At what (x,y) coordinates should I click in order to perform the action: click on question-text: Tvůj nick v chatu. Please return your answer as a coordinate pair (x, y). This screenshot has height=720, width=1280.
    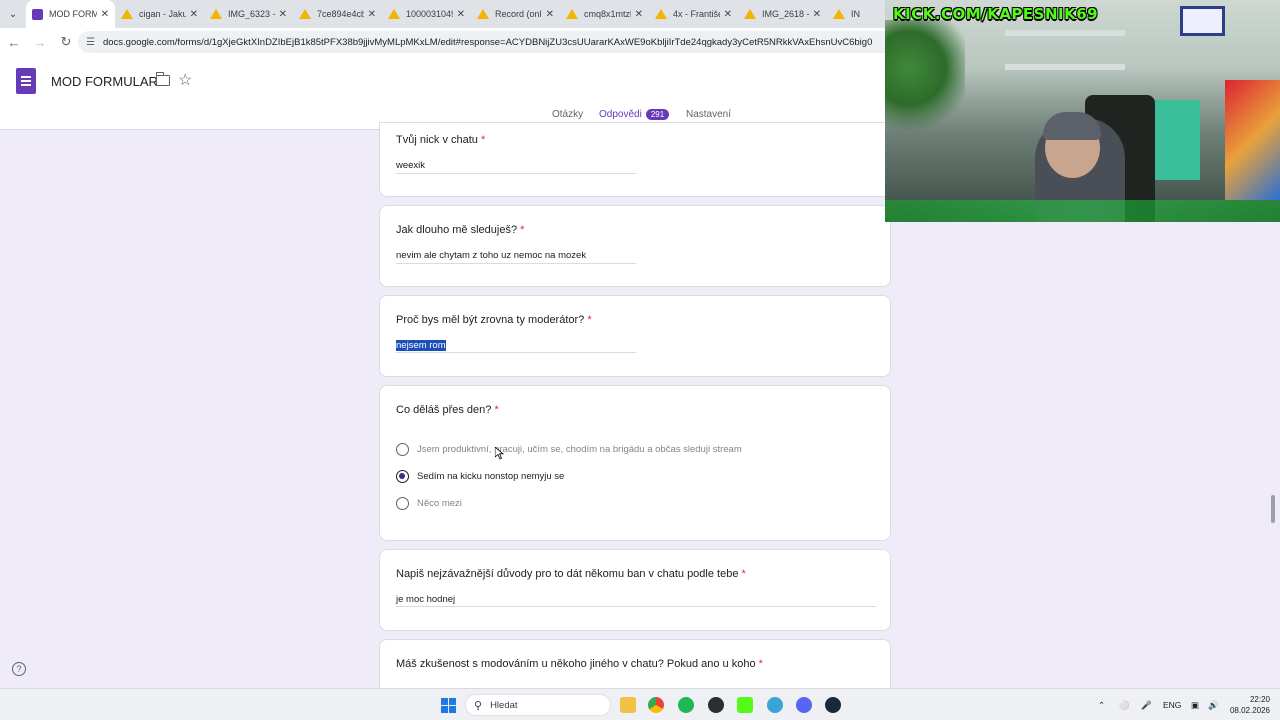
    Looking at the image, I should click on (437, 140).